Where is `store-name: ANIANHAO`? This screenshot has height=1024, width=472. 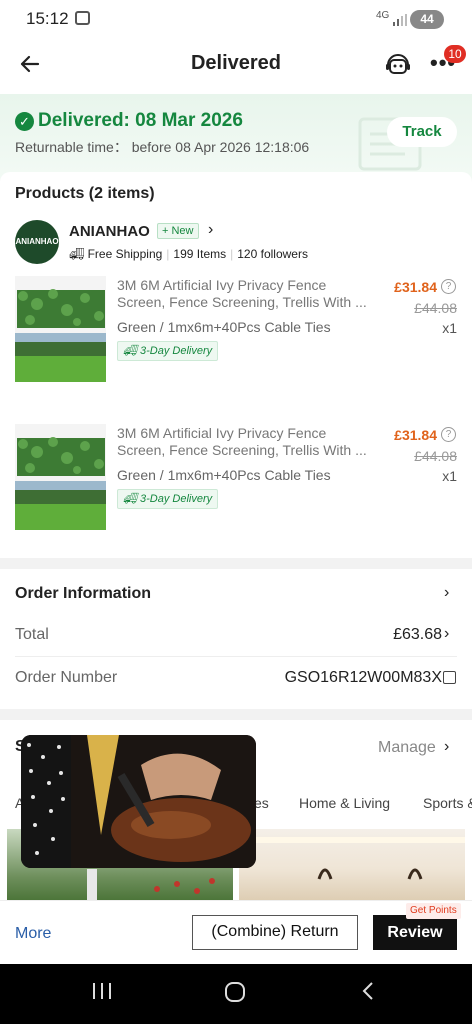 store-name: ANIANHAO is located at coordinates (109, 231).